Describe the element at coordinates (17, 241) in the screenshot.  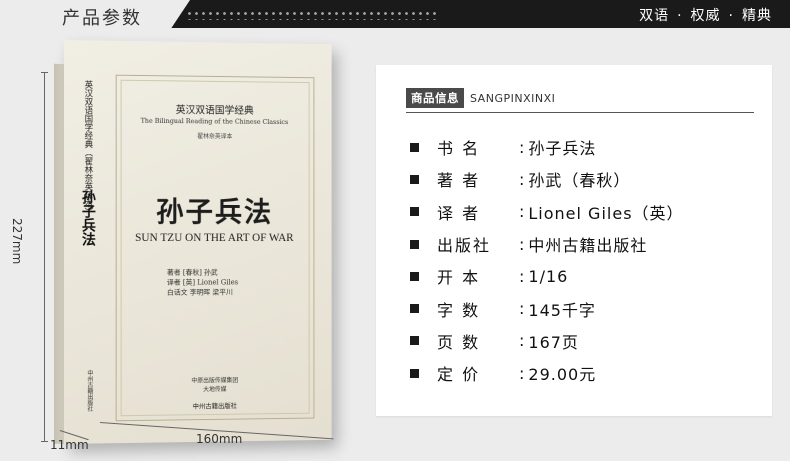
I see `height-dimension-label: 227mm` at that location.